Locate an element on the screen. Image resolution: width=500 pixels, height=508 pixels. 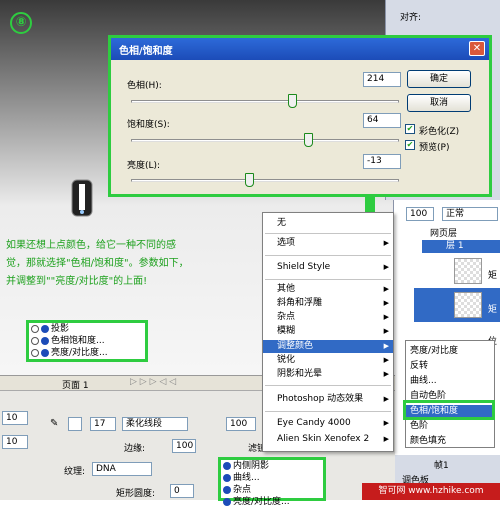
menu-item-photoshop-live: Photoshop 动态效果 ▶ is located at coordinates (328, 399).